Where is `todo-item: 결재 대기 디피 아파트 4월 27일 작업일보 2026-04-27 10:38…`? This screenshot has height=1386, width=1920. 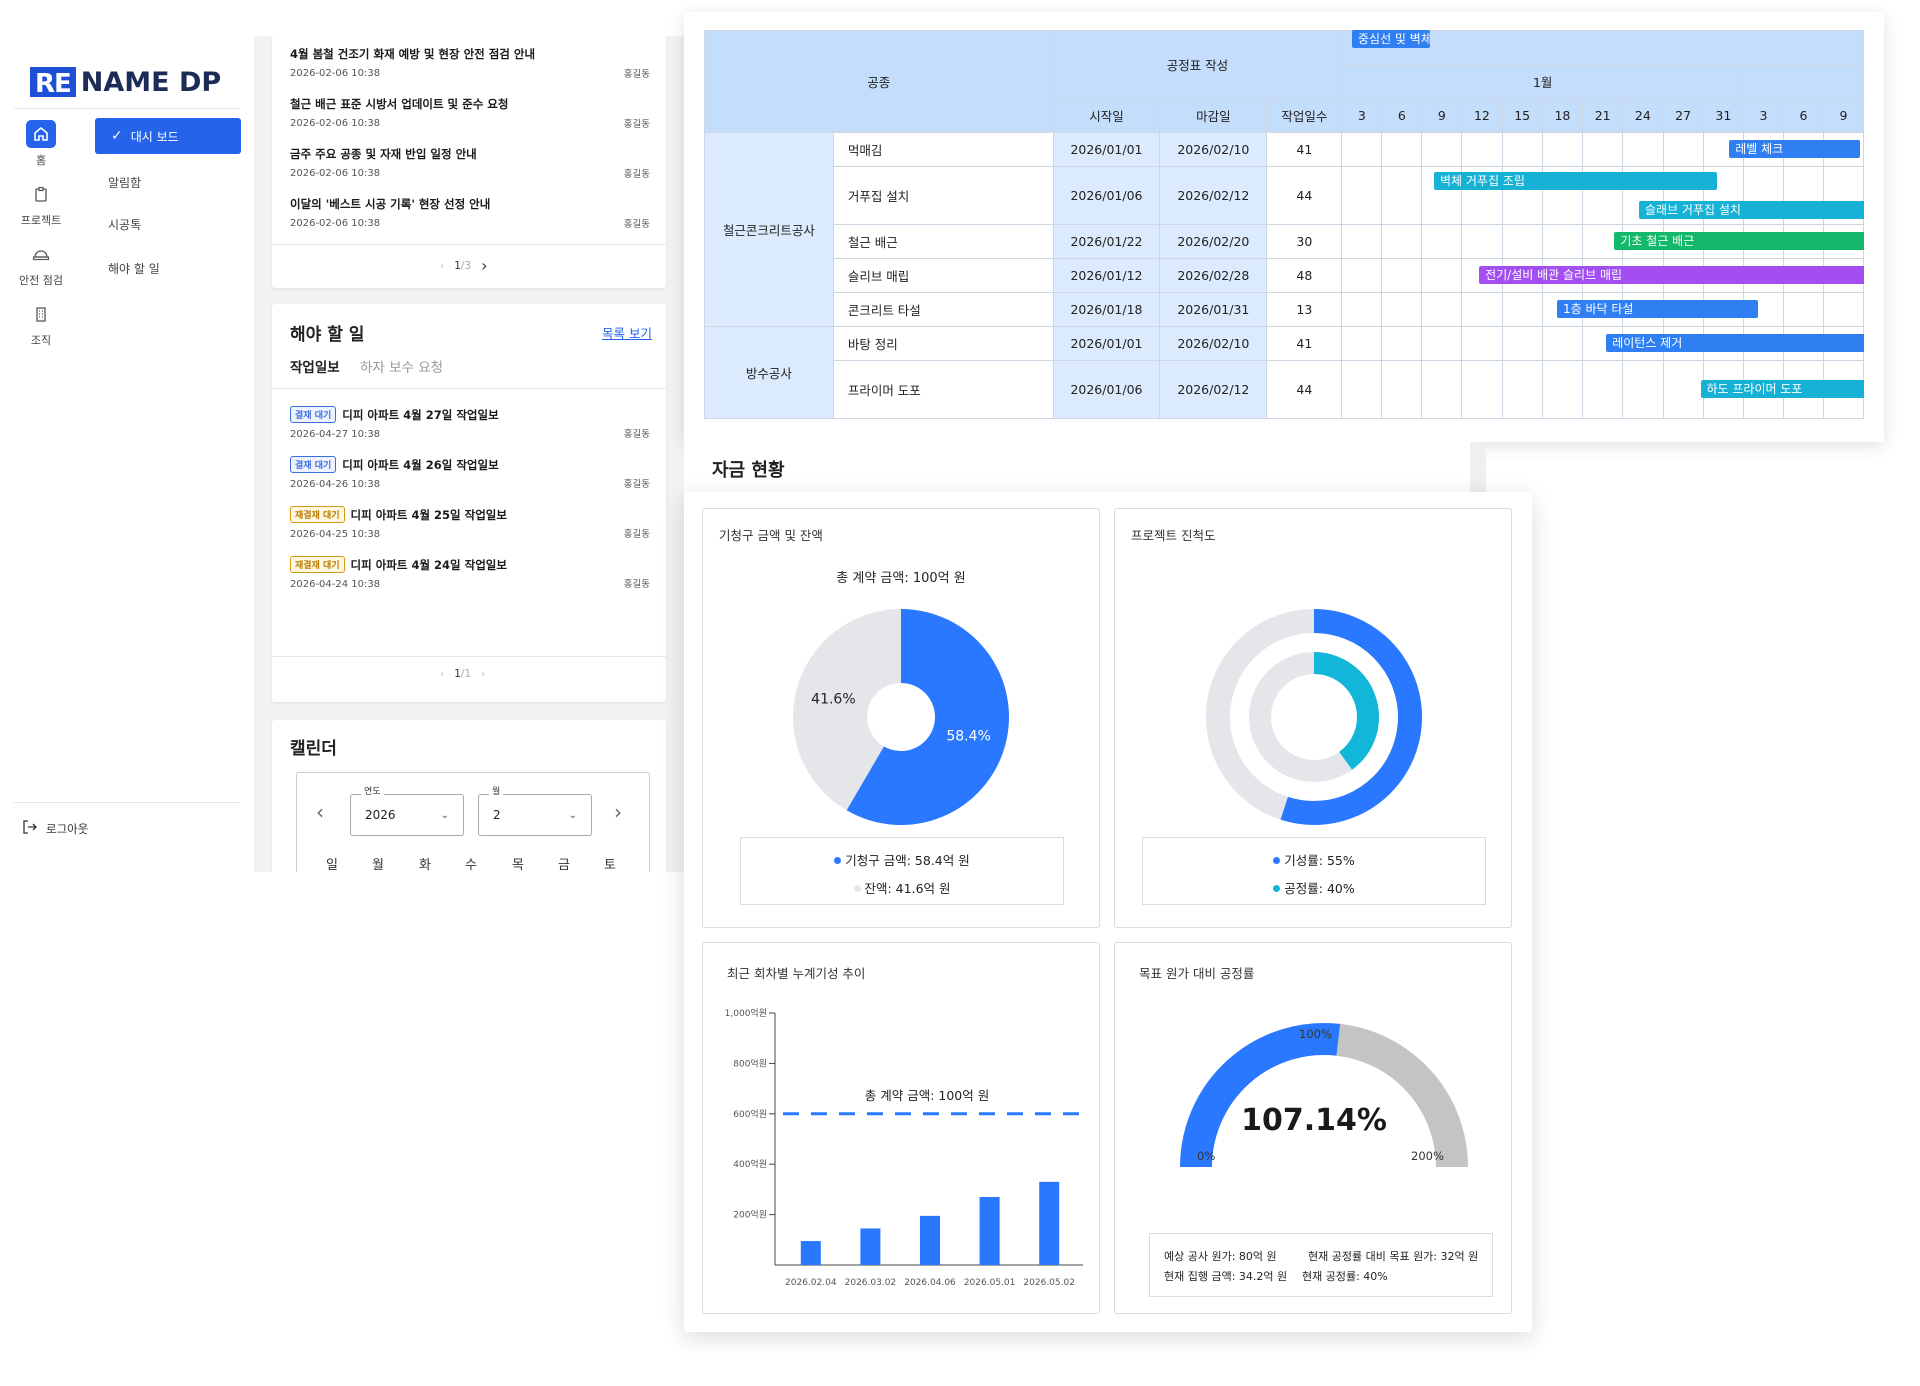
todo-item: 결재 대기 디피 아파트 4월 27일 작업일보 2026-04-27 10:38… is located at coordinates (470, 423).